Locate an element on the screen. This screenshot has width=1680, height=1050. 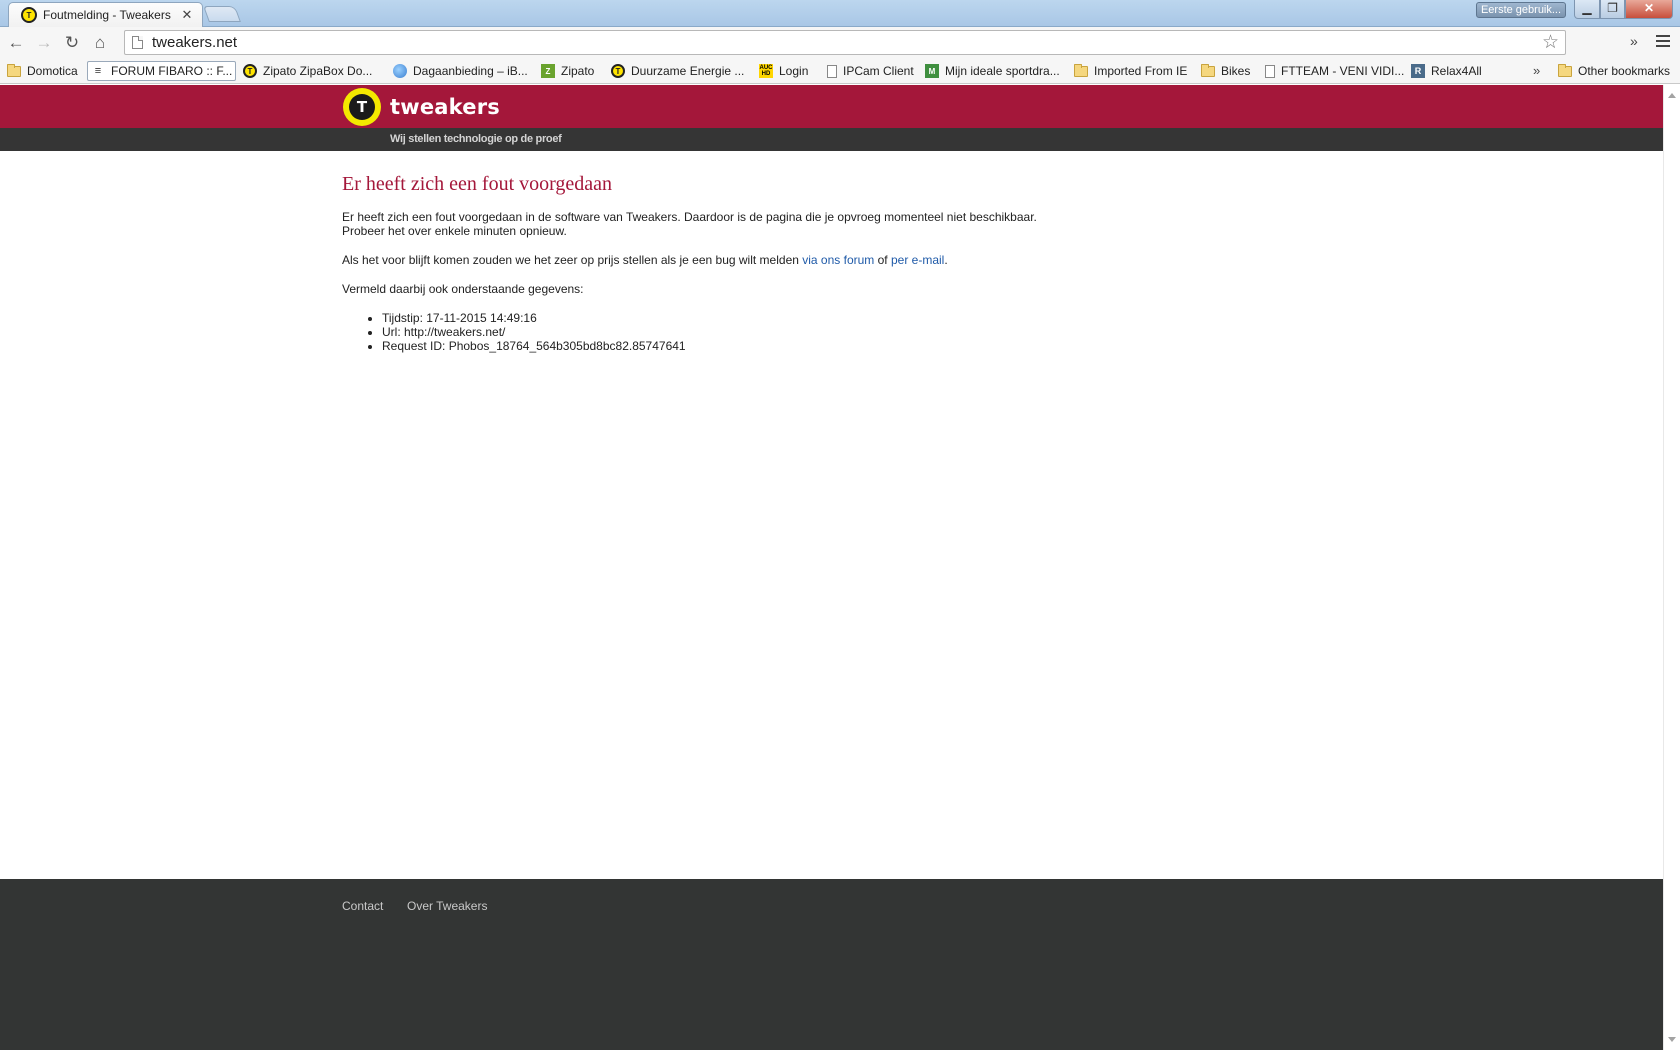
bookmark-star-icon: ☆ is located at coordinates (1550, 42).